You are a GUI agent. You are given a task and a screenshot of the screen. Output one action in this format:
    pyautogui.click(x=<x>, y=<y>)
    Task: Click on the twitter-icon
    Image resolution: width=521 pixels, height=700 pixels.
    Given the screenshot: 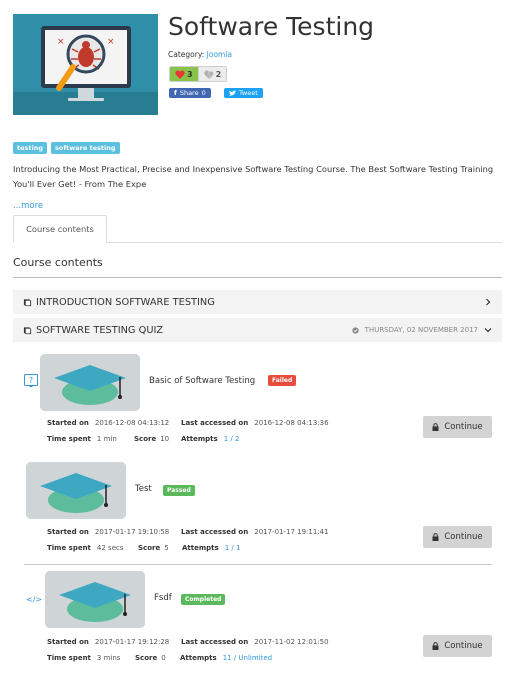 What is the action you would take?
    pyautogui.click(x=232, y=93)
    